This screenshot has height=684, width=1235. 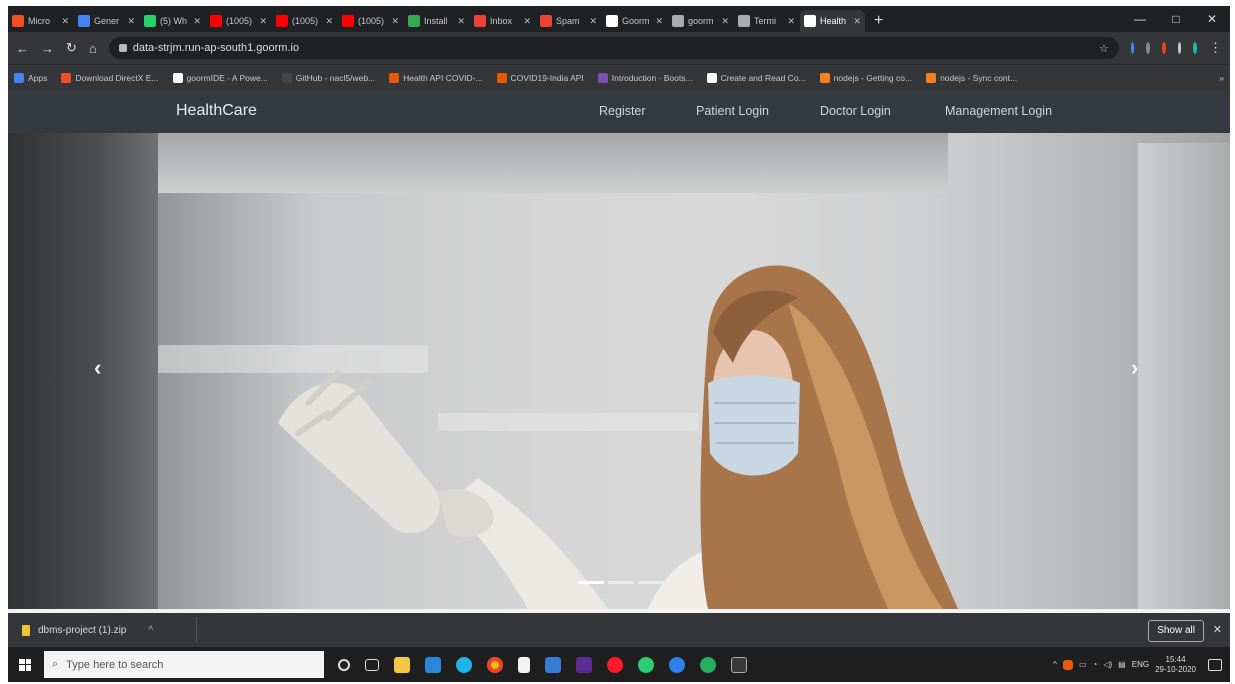 What do you see at coordinates (613, 48) in the screenshot?
I see `address-bar: data-strjm.run-ap-south1.goorm.io ☆` at bounding box center [613, 48].